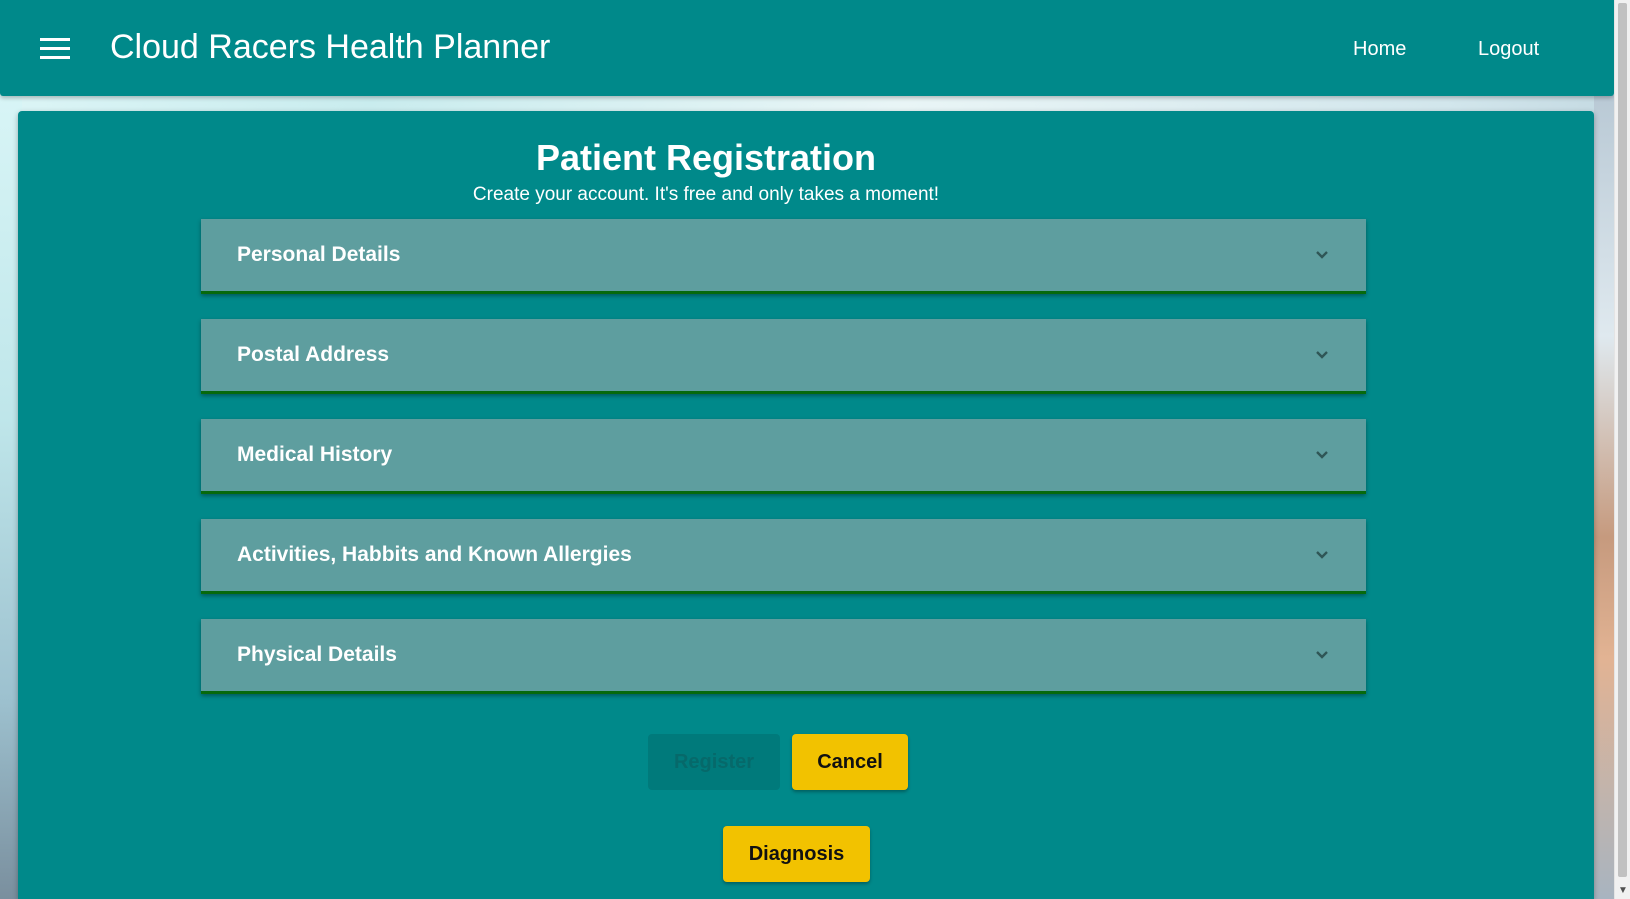  What do you see at coordinates (315, 454) in the screenshot?
I see `section-label: Medical History` at bounding box center [315, 454].